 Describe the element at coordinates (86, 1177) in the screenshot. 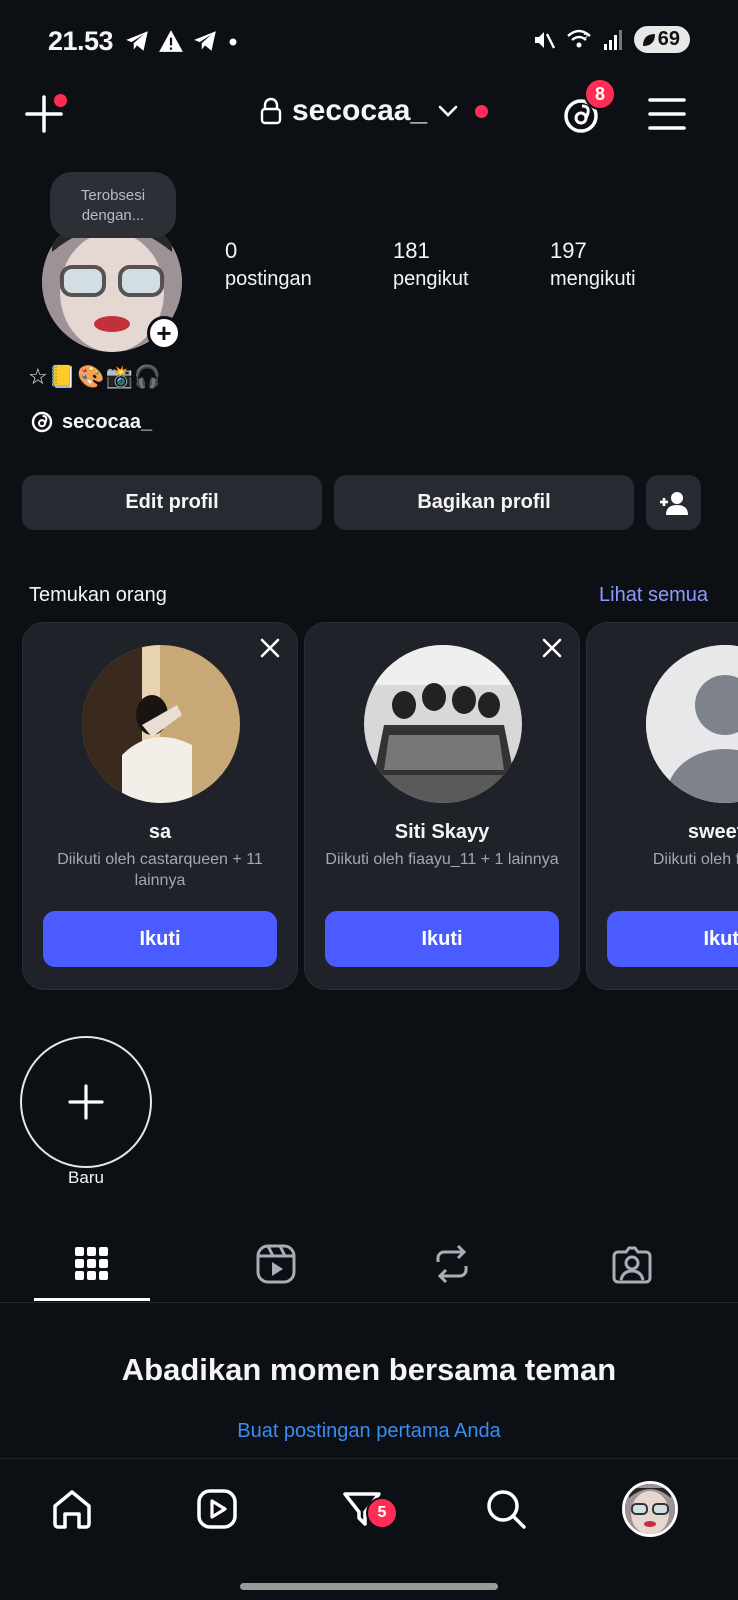

I see `new-highlight-label: Baru` at that location.